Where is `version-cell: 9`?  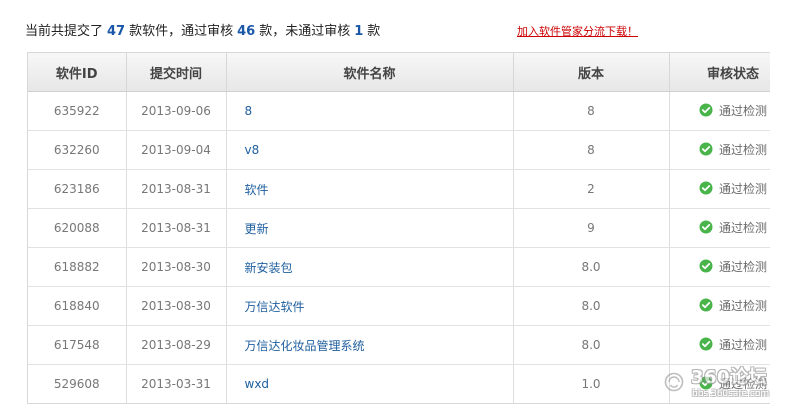 version-cell: 9 is located at coordinates (591, 228).